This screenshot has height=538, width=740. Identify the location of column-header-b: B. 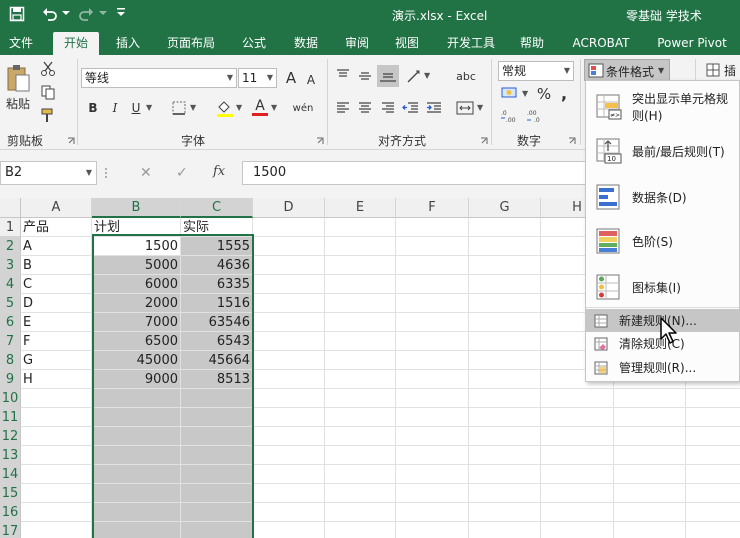
(136, 208).